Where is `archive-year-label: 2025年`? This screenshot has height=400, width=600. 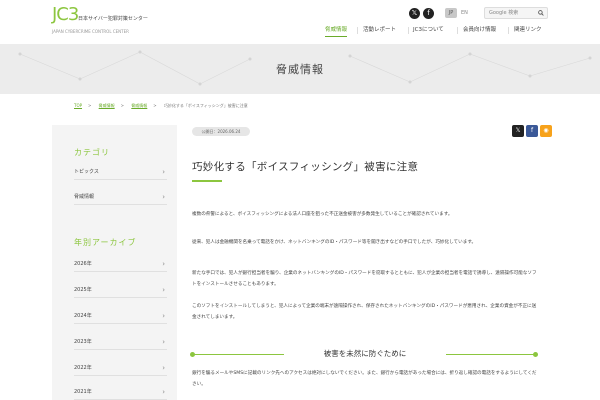
archive-year-label: 2025年 is located at coordinates (83, 290).